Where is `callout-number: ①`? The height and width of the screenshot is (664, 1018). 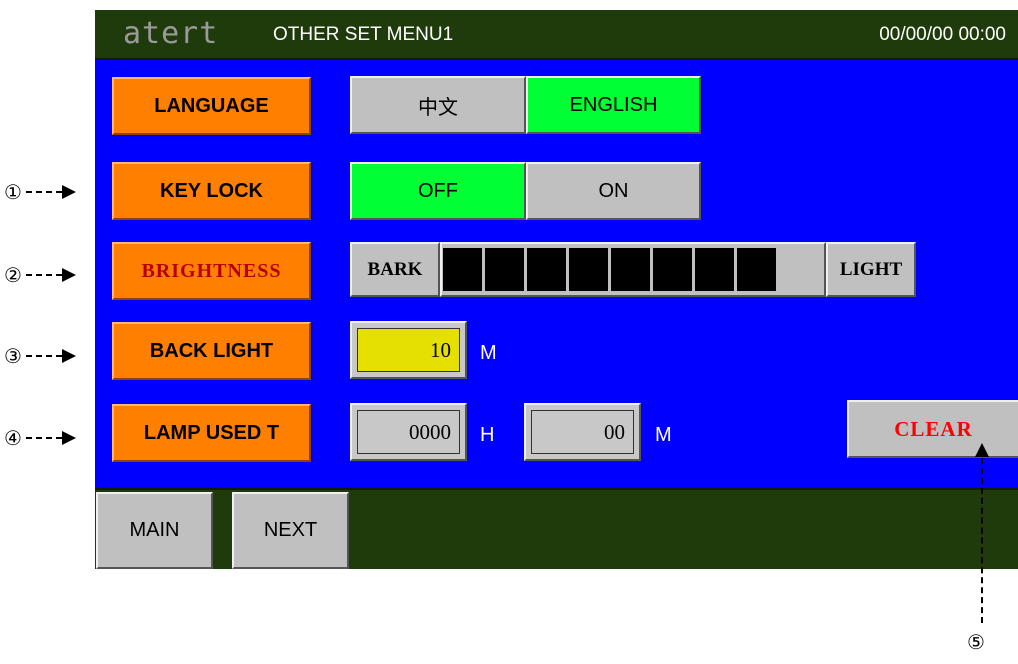
callout-number: ① is located at coordinates (13, 192).